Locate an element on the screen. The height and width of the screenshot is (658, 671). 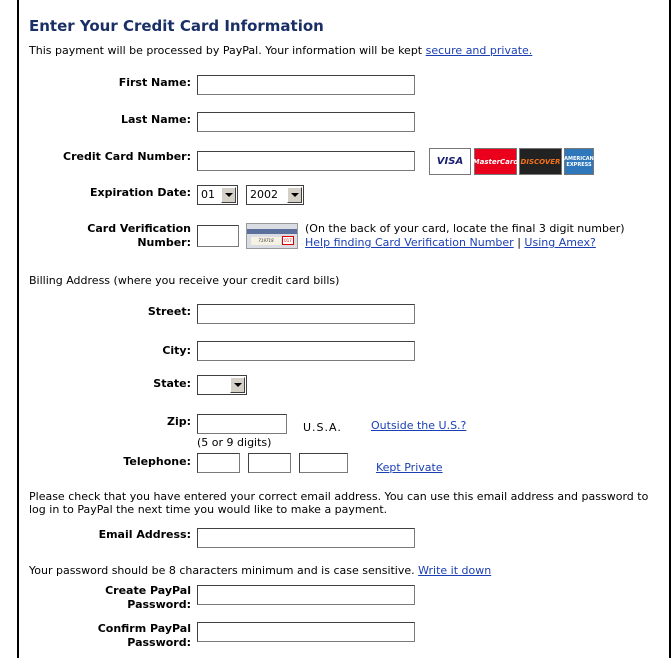
card-number-label: Credit Card Number: is located at coordinates (127, 156).